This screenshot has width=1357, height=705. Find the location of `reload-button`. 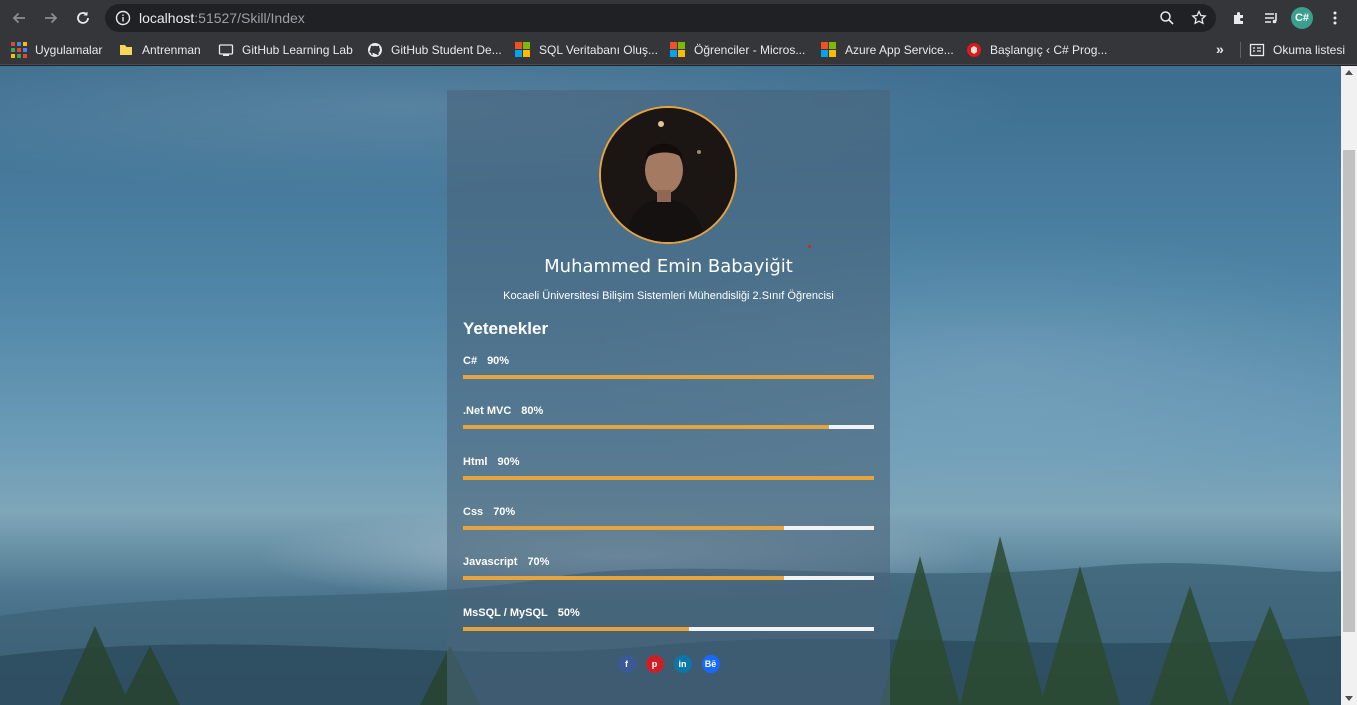

reload-button is located at coordinates (83, 18).